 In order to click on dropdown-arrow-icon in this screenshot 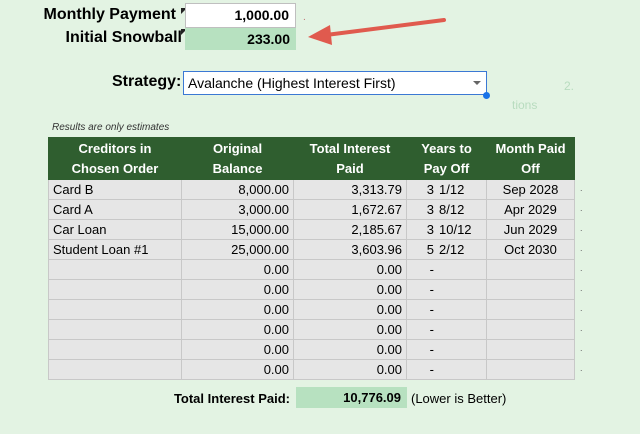, I will do `click(477, 83)`.